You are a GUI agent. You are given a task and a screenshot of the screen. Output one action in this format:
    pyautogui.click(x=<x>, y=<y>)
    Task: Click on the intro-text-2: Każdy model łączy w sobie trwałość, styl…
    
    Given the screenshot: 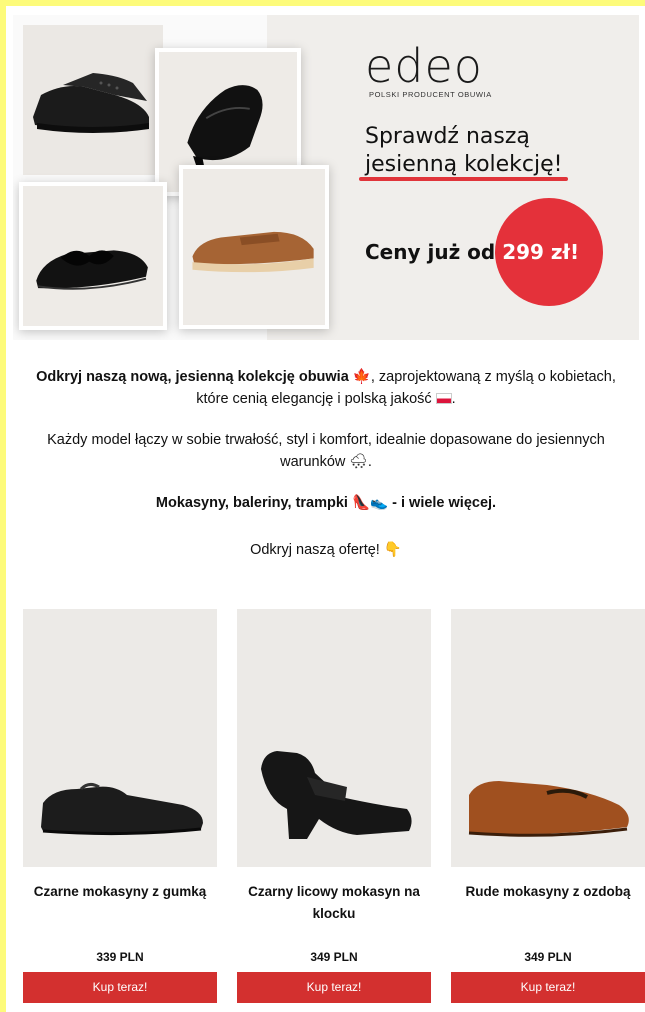 What is the action you would take?
    pyautogui.click(x=326, y=451)
    